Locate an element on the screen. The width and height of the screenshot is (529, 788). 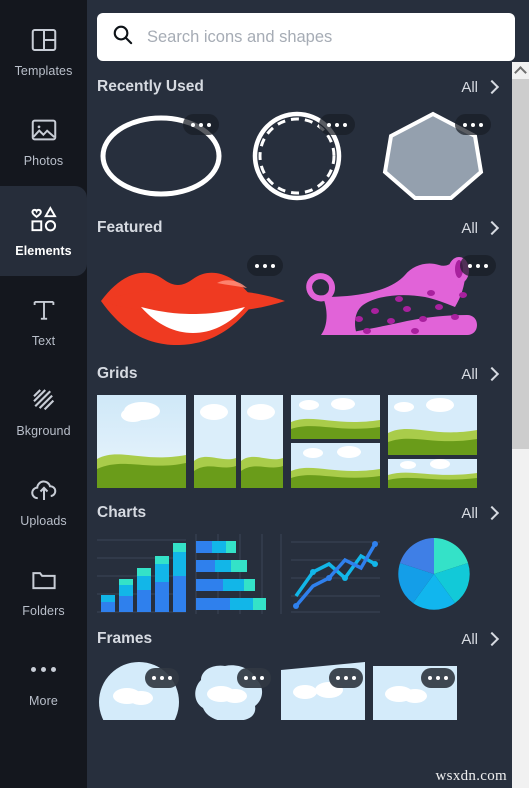
sidebar-item-folders: Folders is located at coordinates (43, 591).